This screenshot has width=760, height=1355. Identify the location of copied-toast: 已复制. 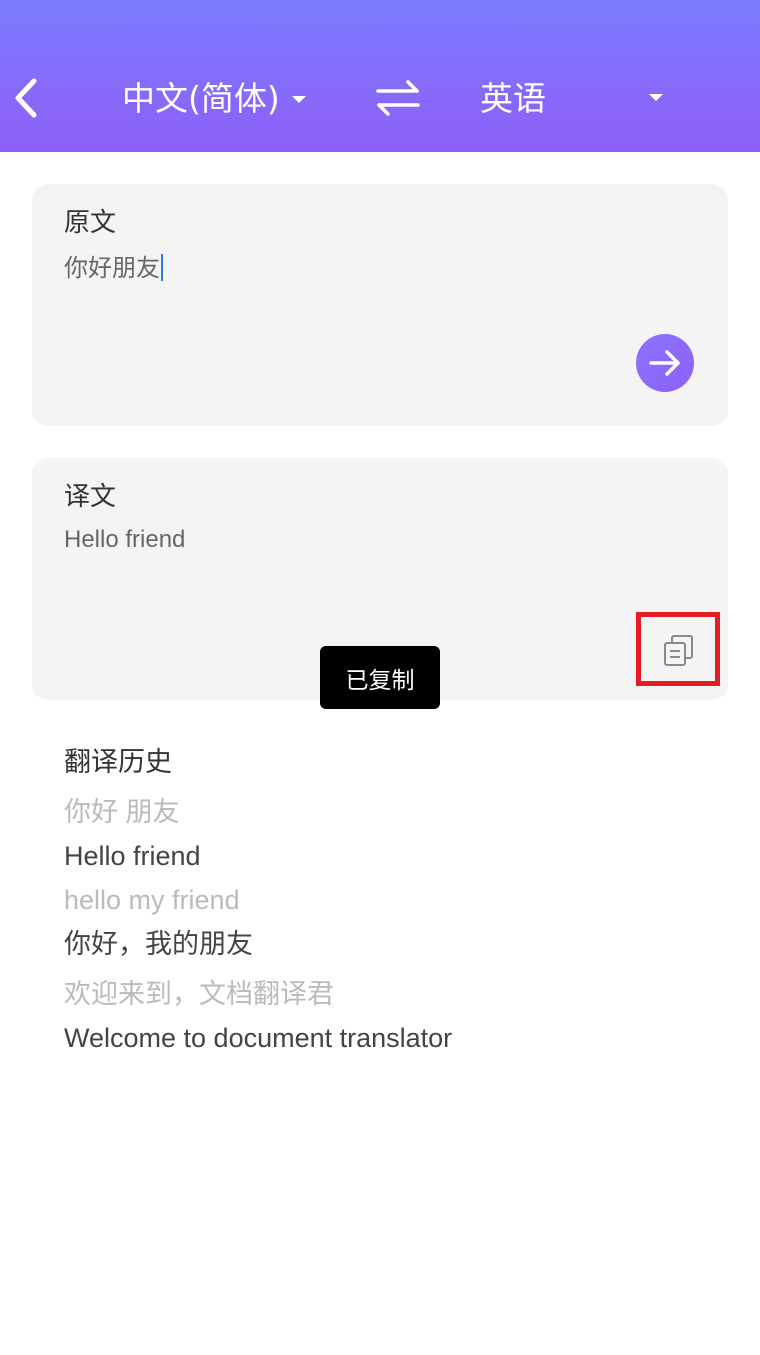
(380, 677).